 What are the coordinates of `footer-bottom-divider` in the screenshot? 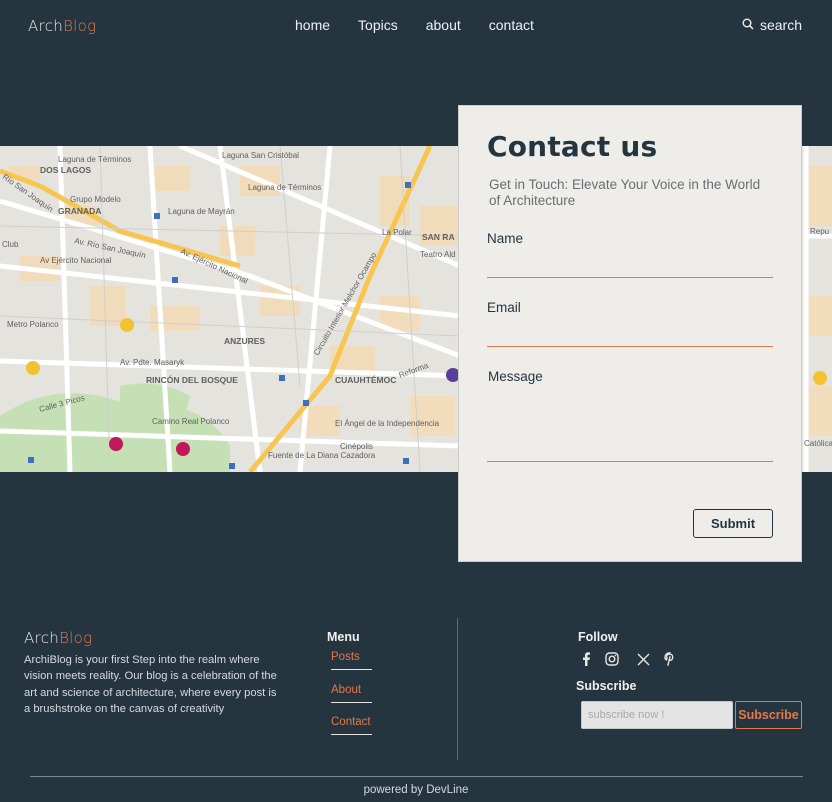 It's located at (416, 776).